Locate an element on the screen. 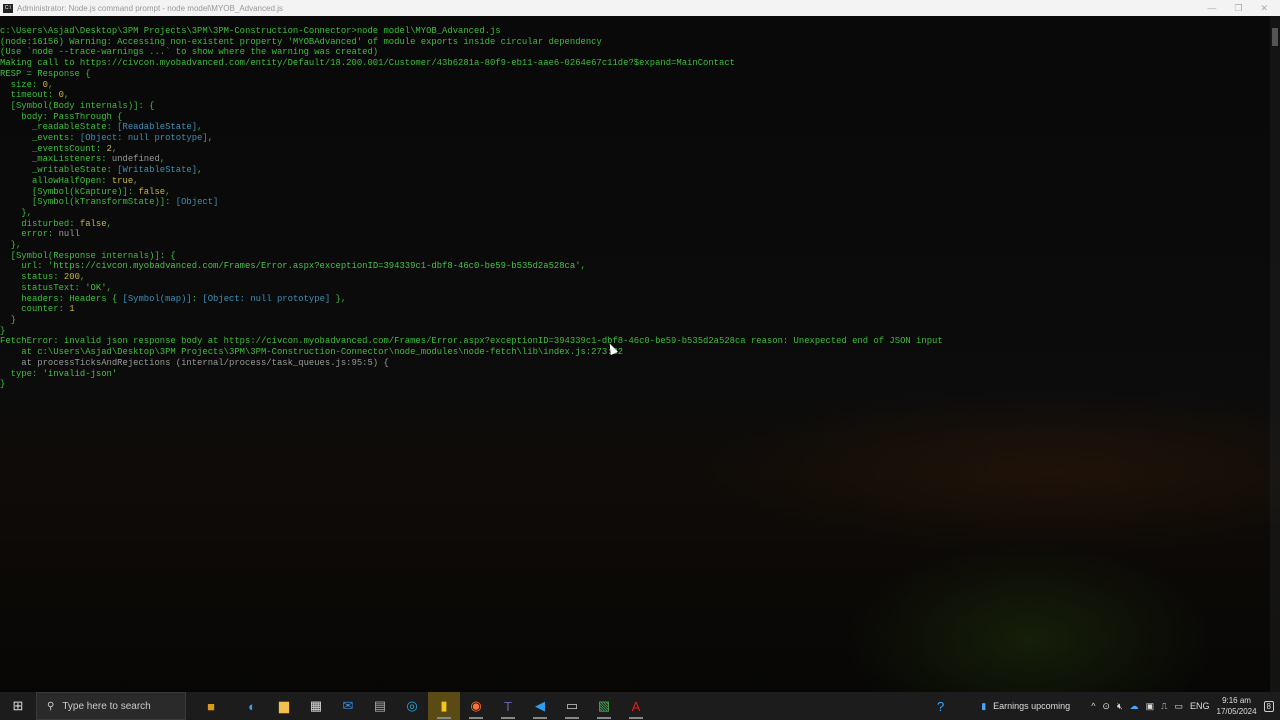 This screenshot has height=720, width=1280. start-button: ⊞ is located at coordinates (18, 706).